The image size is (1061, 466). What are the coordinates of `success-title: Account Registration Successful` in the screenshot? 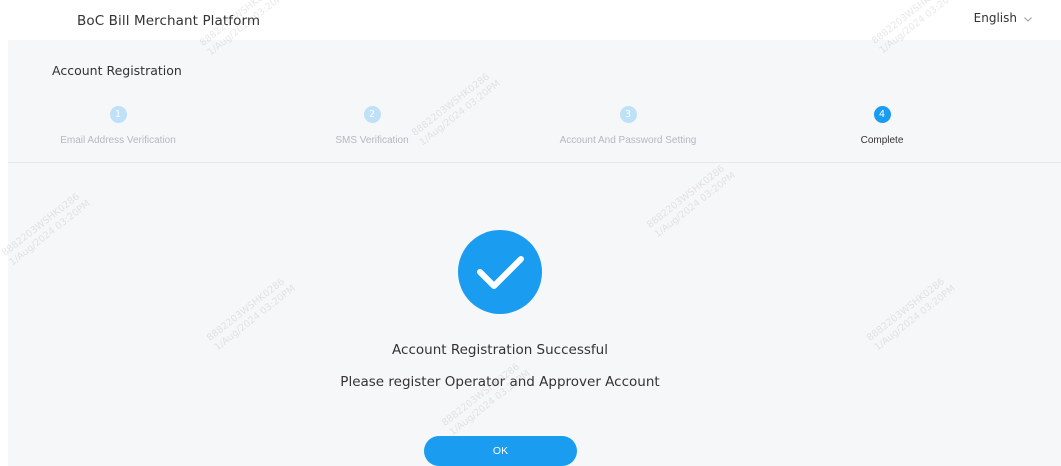 It's located at (500, 350).